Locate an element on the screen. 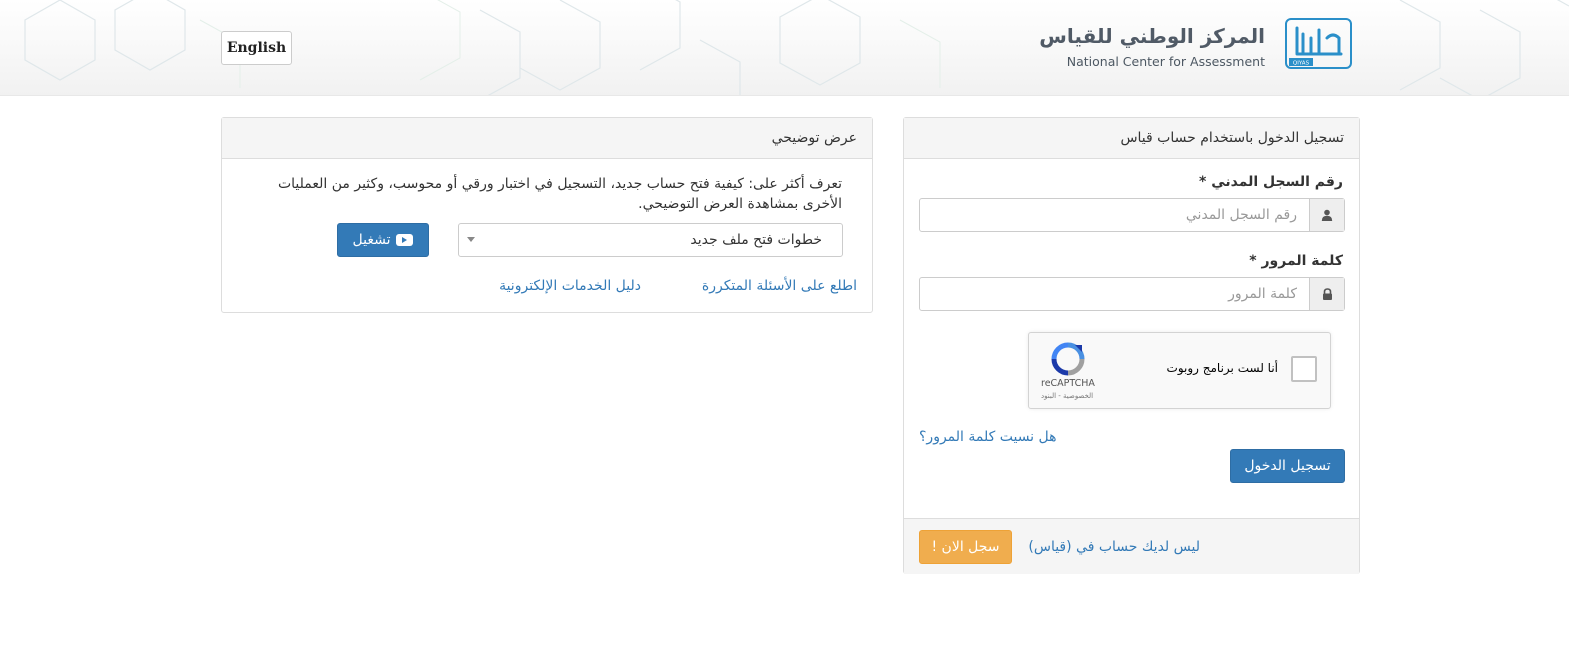 The width and height of the screenshot is (1569, 655). recaptcha-terms-link: الخصوصية - البنود is located at coordinates (1067, 396).